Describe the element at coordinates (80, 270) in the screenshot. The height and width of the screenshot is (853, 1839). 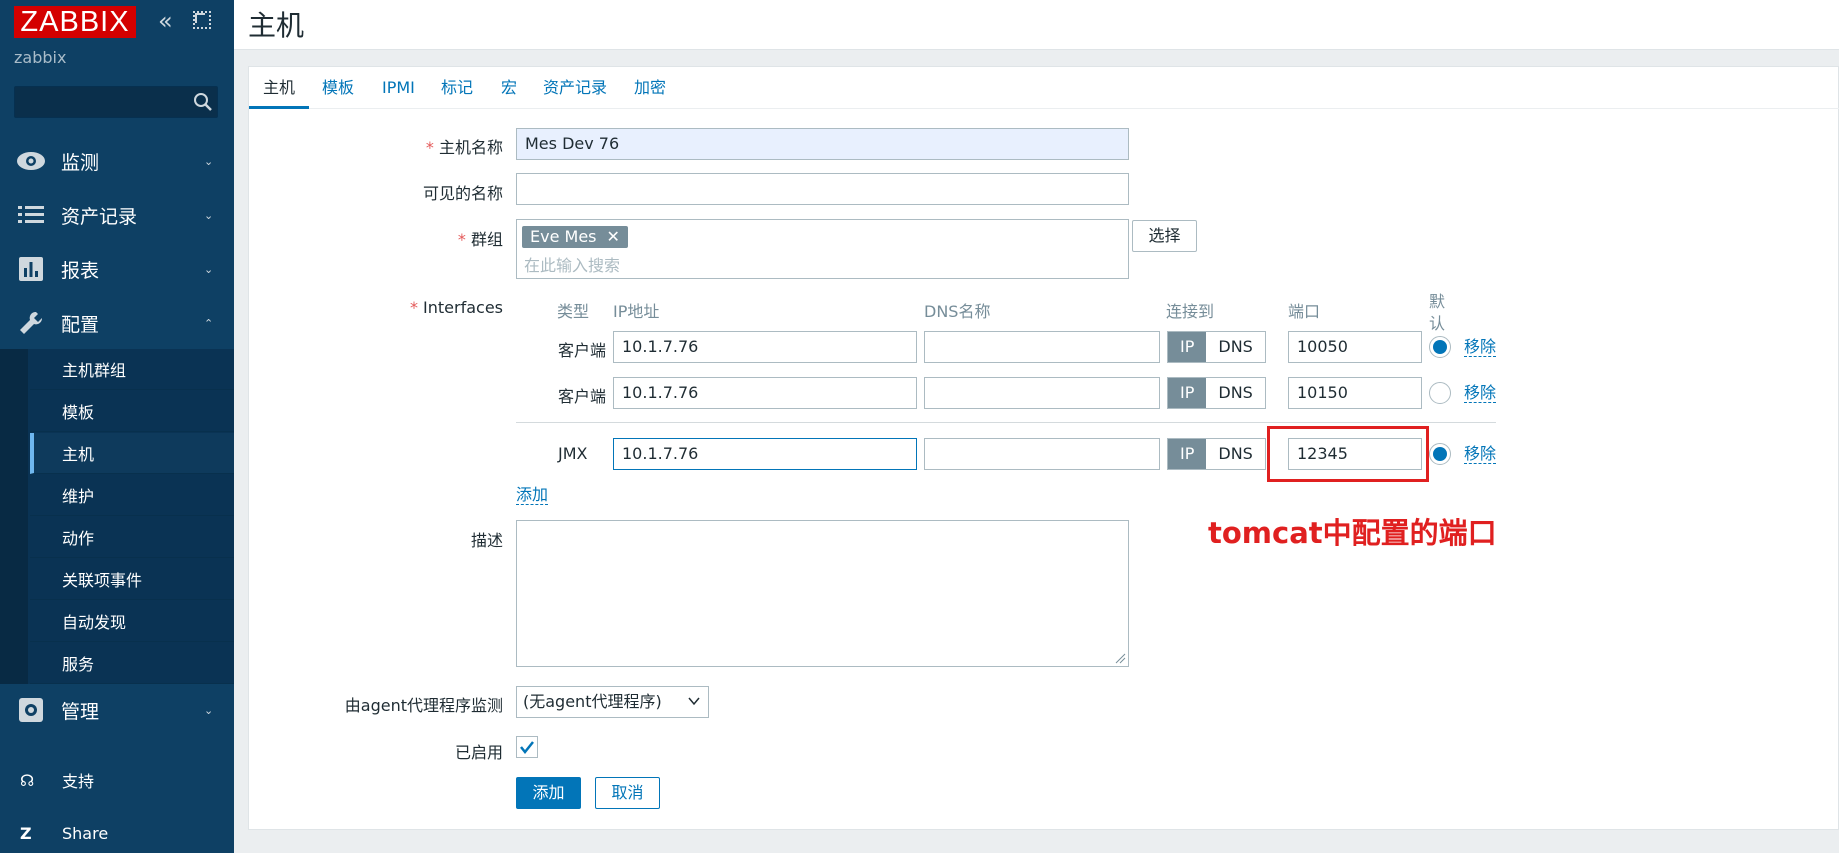
I see `menu-label: 报表` at that location.